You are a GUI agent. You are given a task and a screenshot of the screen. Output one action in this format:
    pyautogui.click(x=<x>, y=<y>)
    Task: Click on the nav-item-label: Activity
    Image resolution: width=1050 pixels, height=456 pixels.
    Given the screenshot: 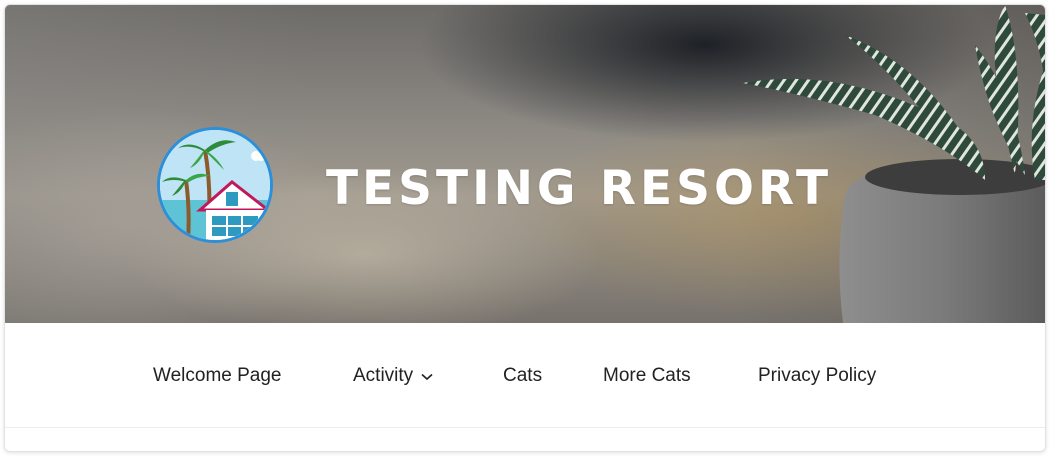 What is the action you would take?
    pyautogui.click(x=383, y=376)
    